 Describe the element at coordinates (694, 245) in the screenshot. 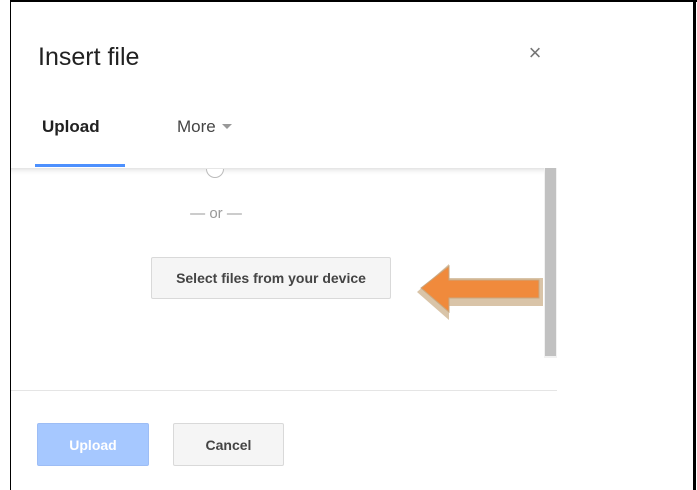

I see `frame-right-border` at that location.